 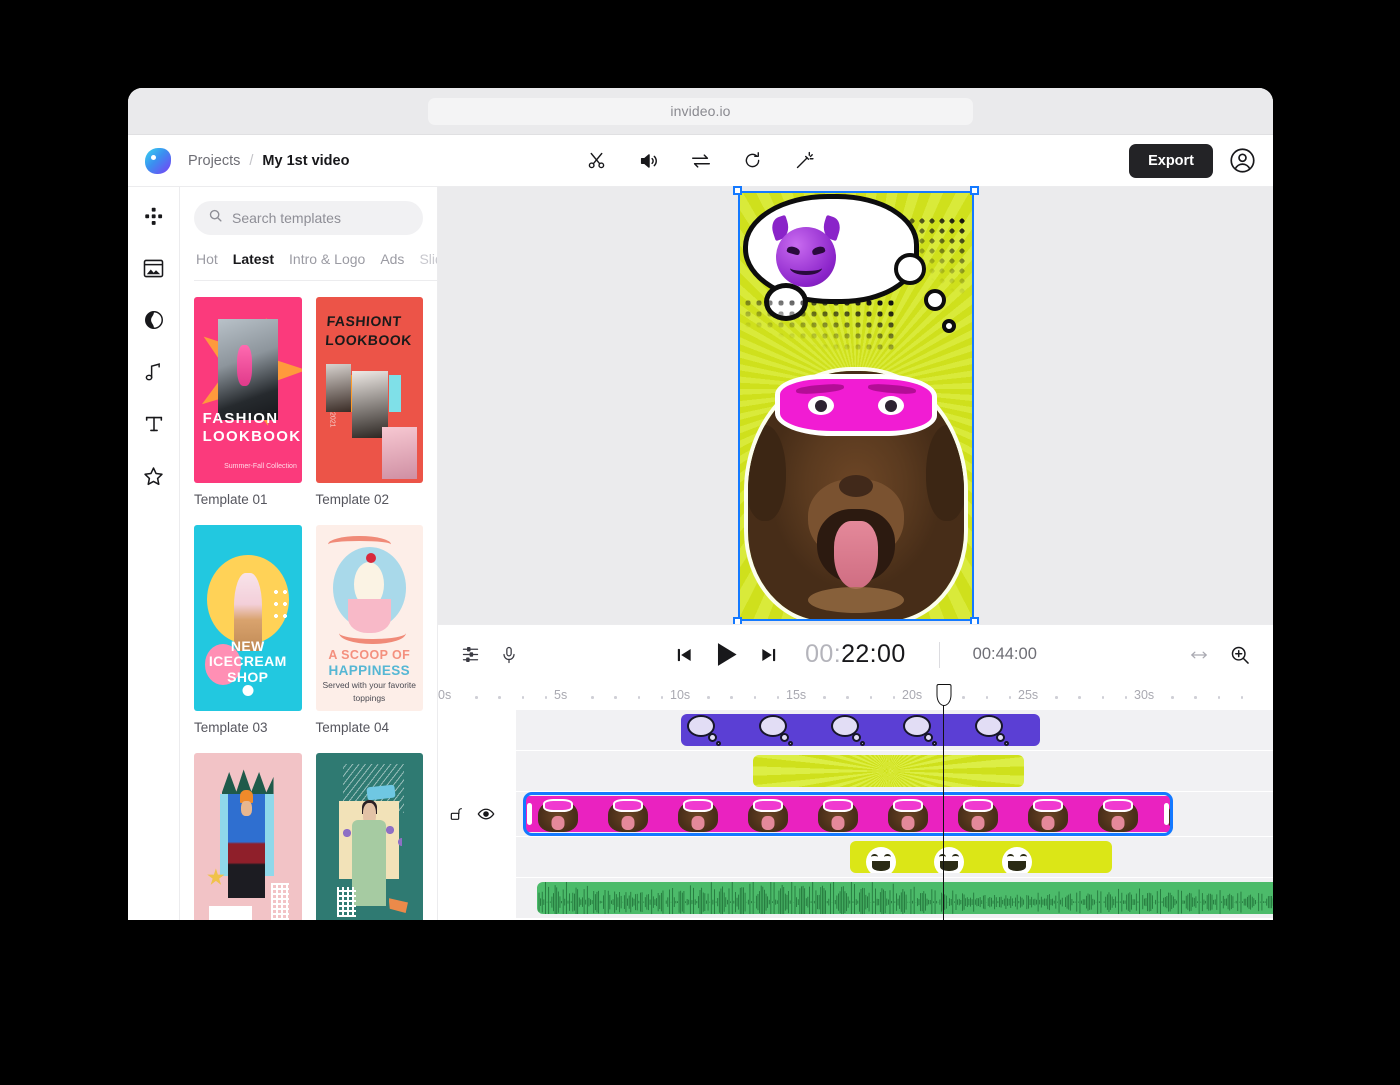 I want to click on ruler-tick-label: 10s, so click(x=680, y=695).